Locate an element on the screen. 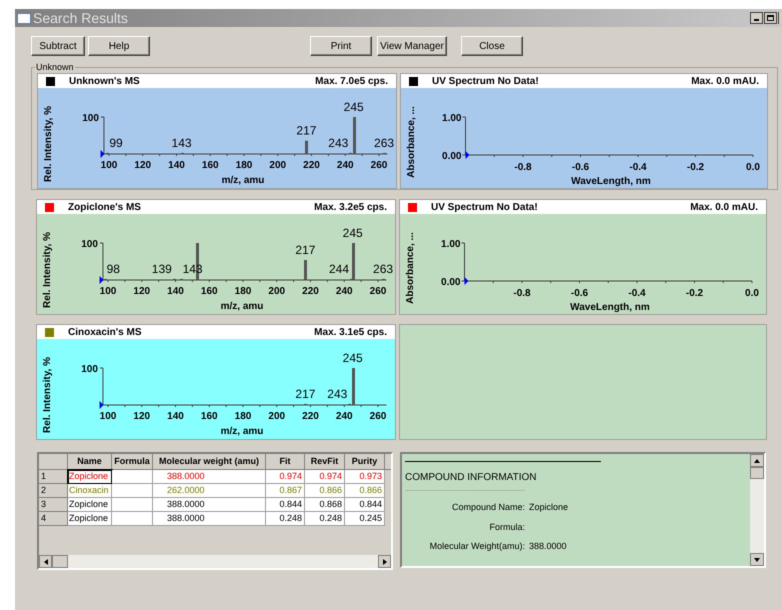 This screenshot has width=782, height=610. toolbar-button: Print is located at coordinates (341, 46).